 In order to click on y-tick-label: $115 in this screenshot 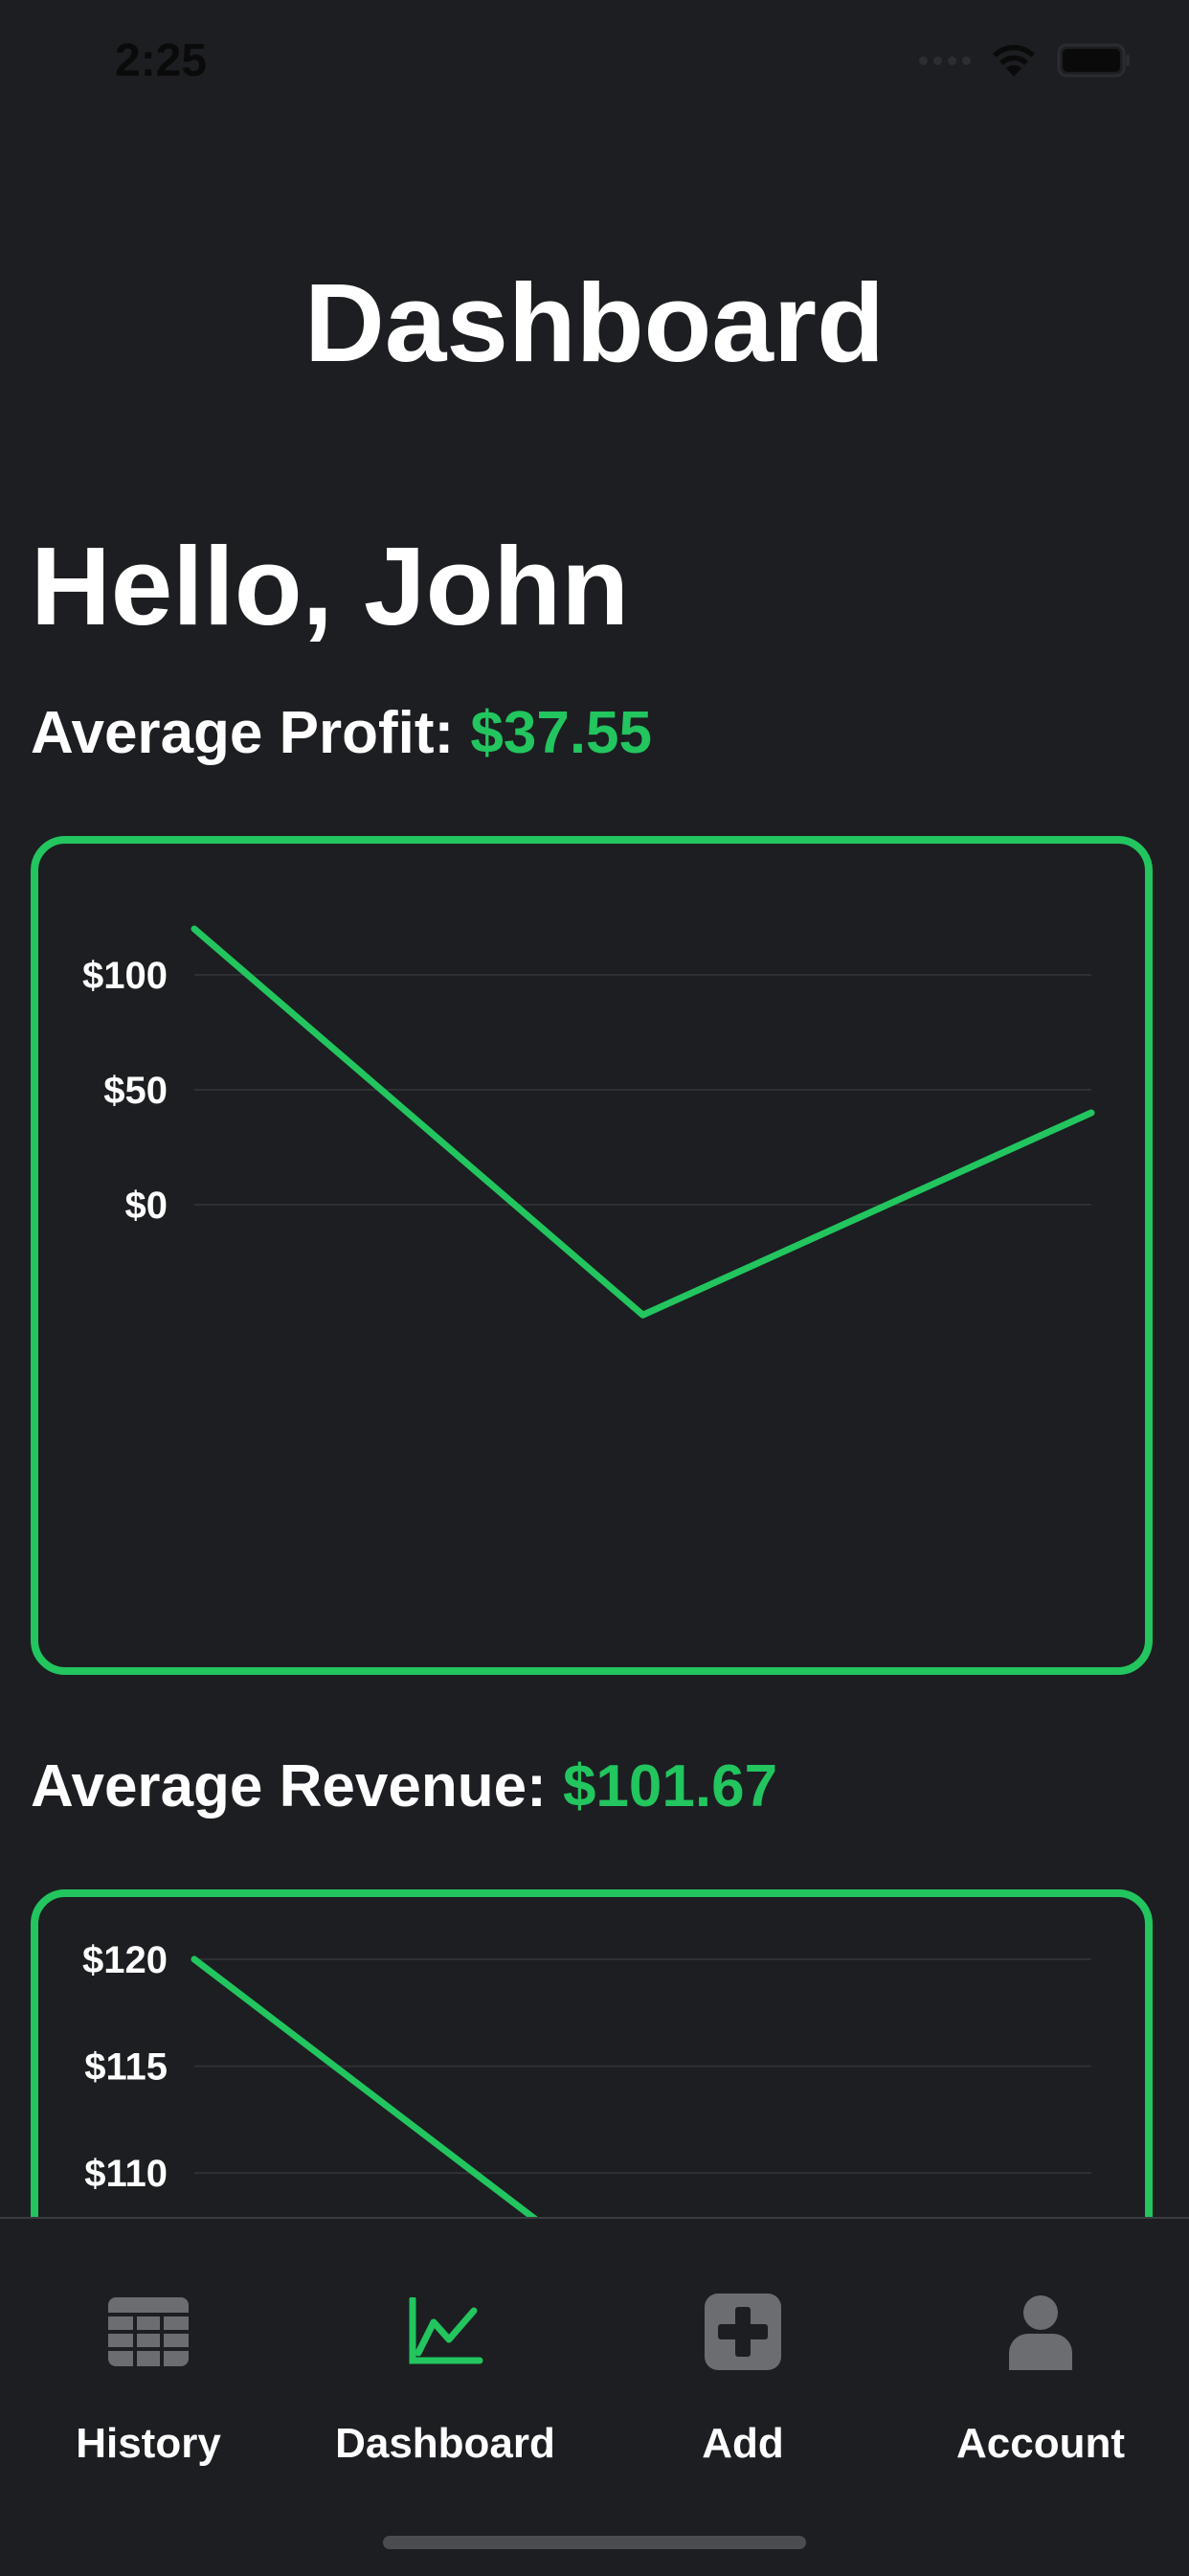, I will do `click(126, 2067)`.